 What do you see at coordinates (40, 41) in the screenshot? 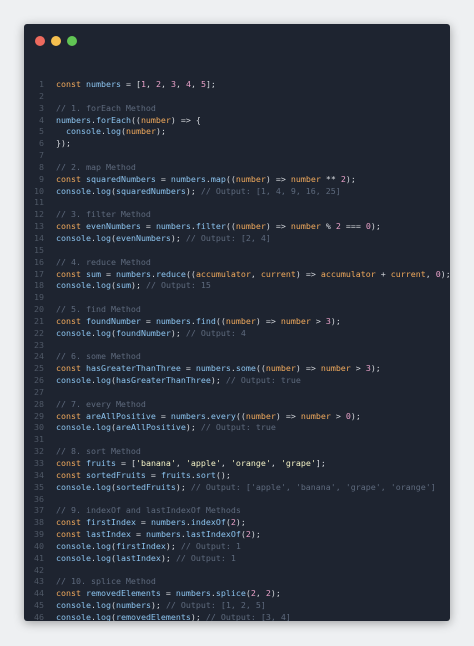
I see `close-window-button` at bounding box center [40, 41].